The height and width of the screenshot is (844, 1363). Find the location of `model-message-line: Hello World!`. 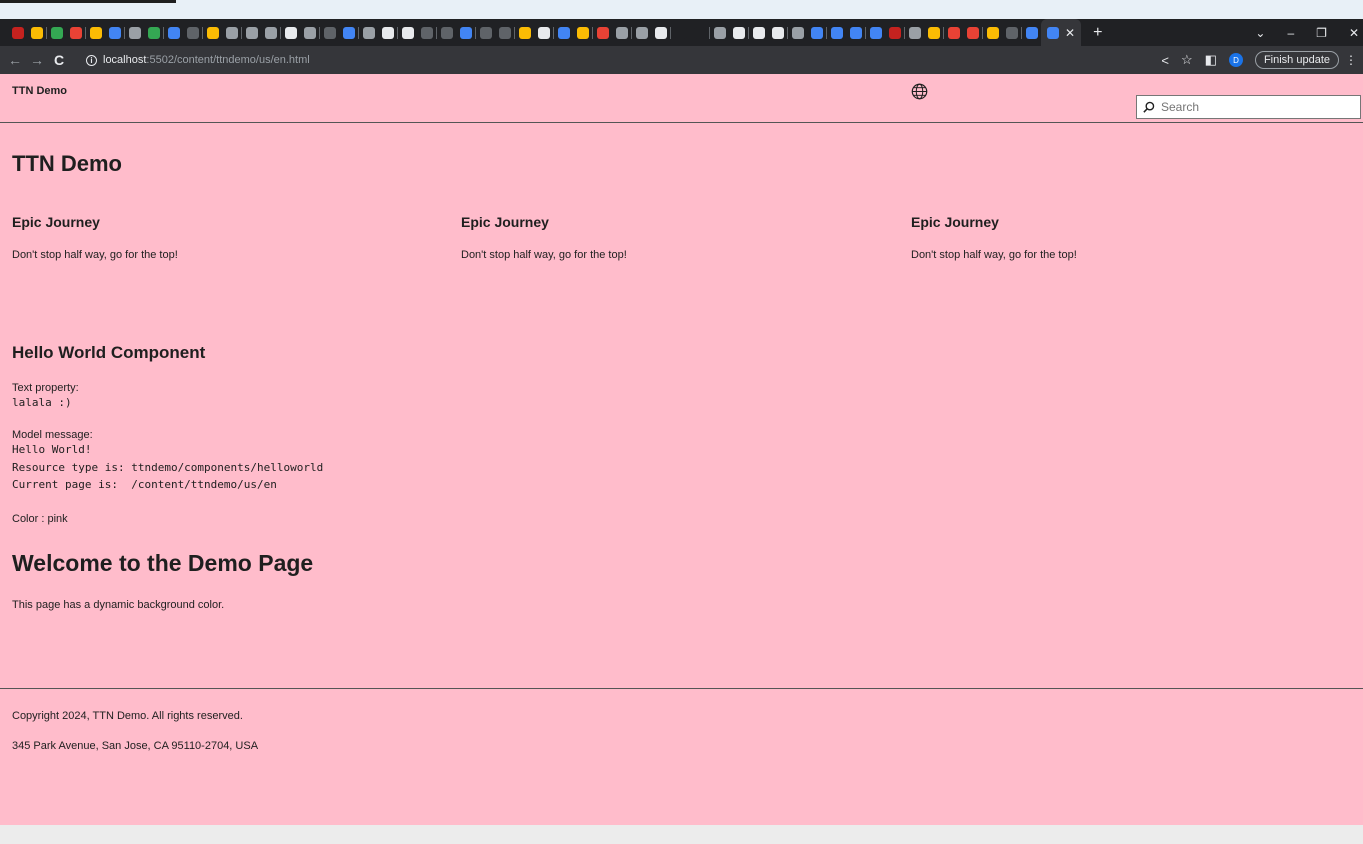

model-message-line: Hello World! is located at coordinates (52, 449).